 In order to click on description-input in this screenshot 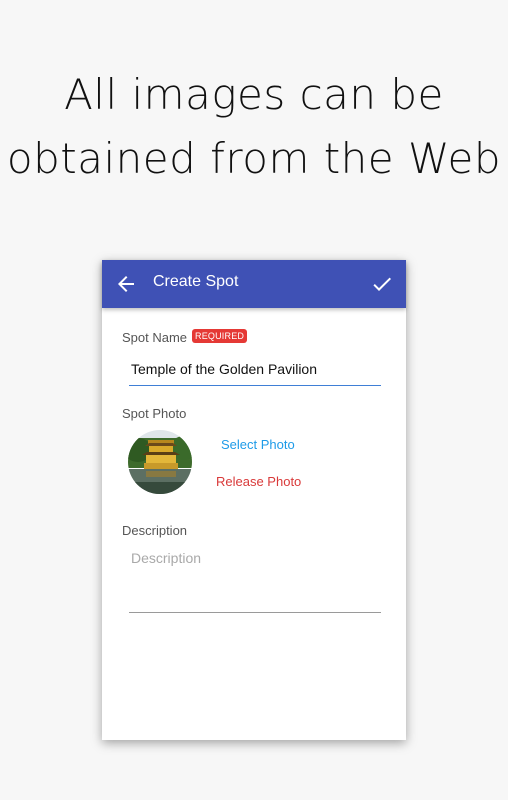, I will do `click(255, 580)`.